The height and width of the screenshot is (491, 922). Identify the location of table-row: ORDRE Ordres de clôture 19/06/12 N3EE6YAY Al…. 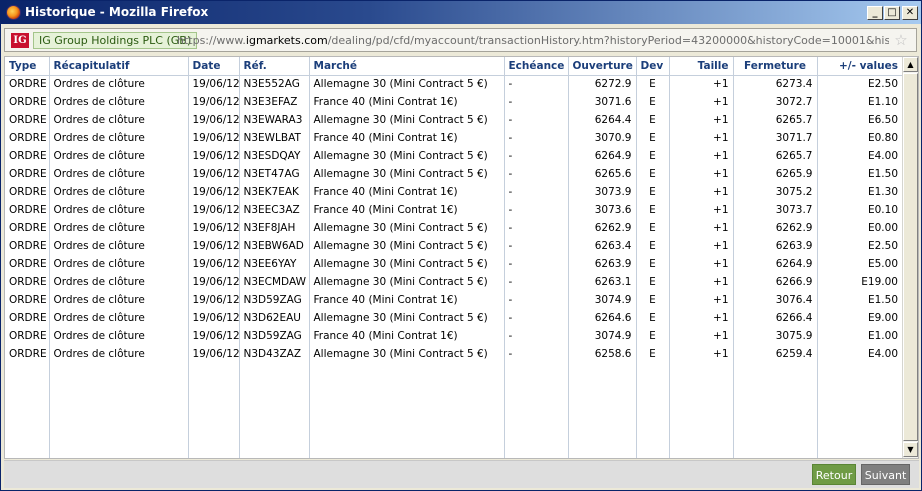
(453, 264).